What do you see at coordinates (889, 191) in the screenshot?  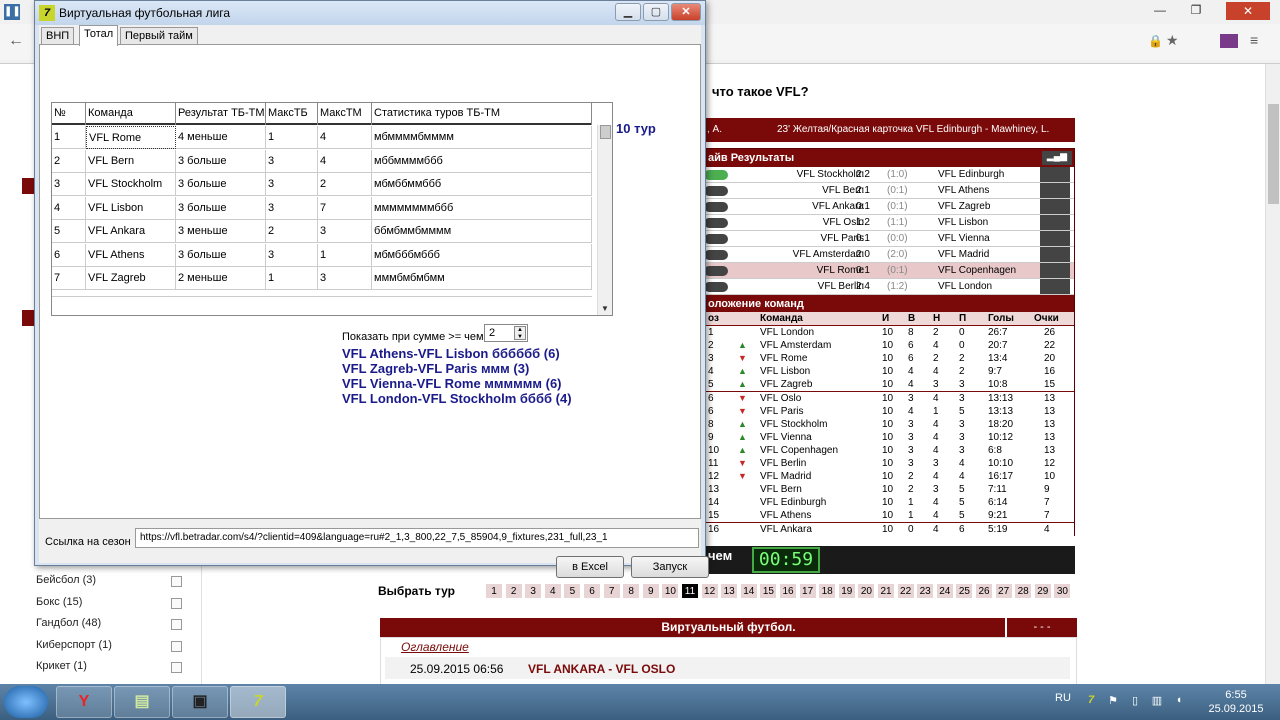 I see `result-row: VFL Bern 2:1 (0:1) VFL Athens` at bounding box center [889, 191].